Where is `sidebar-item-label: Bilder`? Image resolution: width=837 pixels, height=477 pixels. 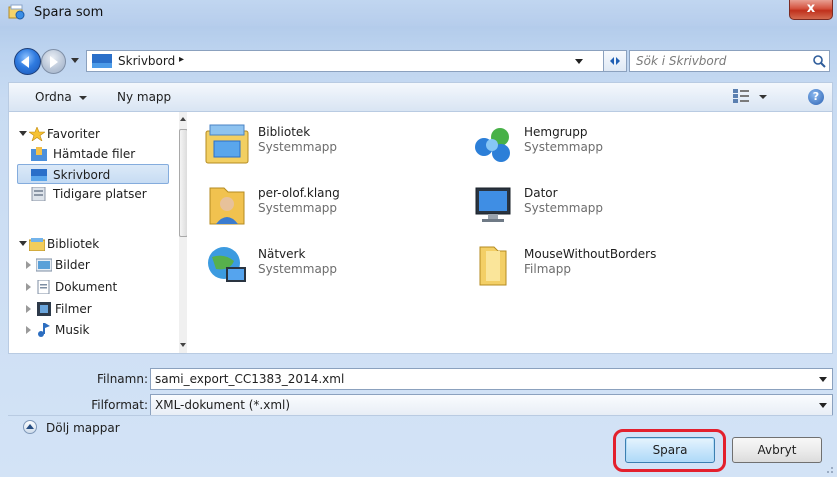 sidebar-item-label: Bilder is located at coordinates (72, 265).